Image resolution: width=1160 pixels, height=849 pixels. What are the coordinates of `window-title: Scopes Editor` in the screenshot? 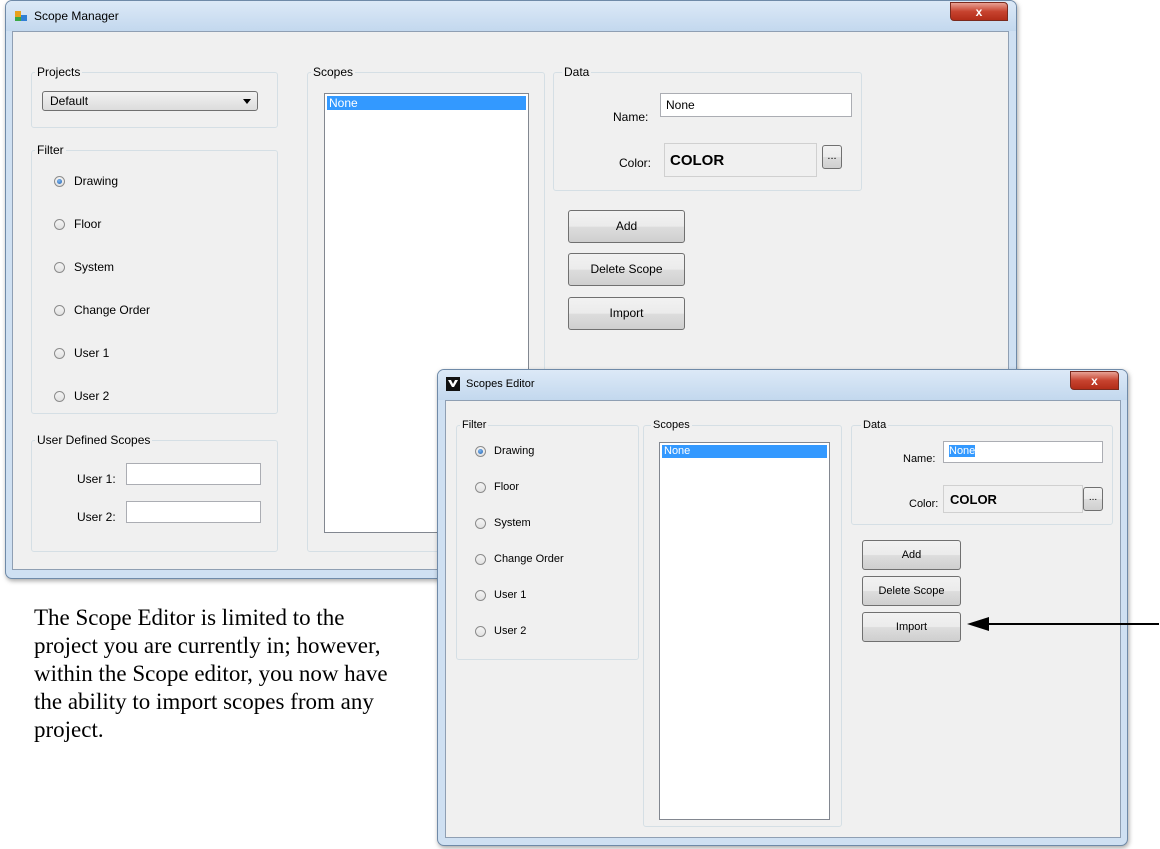 It's located at (500, 384).